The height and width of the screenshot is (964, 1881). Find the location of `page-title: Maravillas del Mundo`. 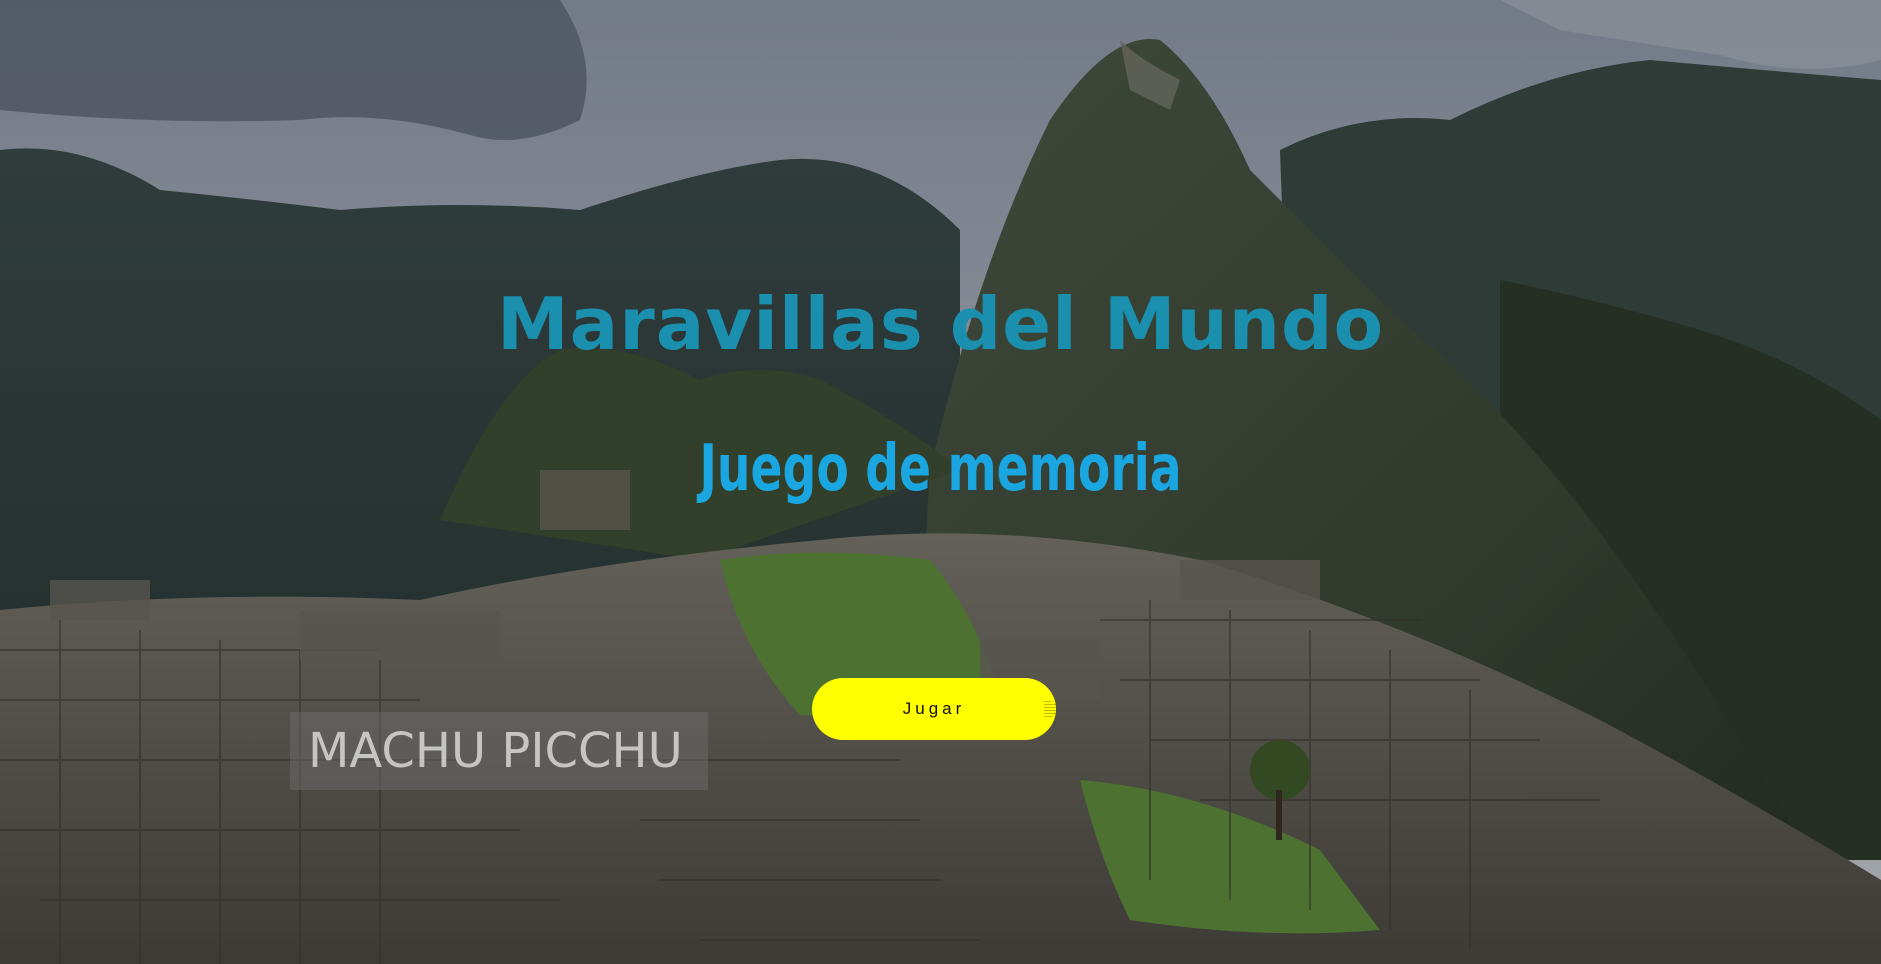

page-title: Maravillas del Mundo is located at coordinates (940, 324).